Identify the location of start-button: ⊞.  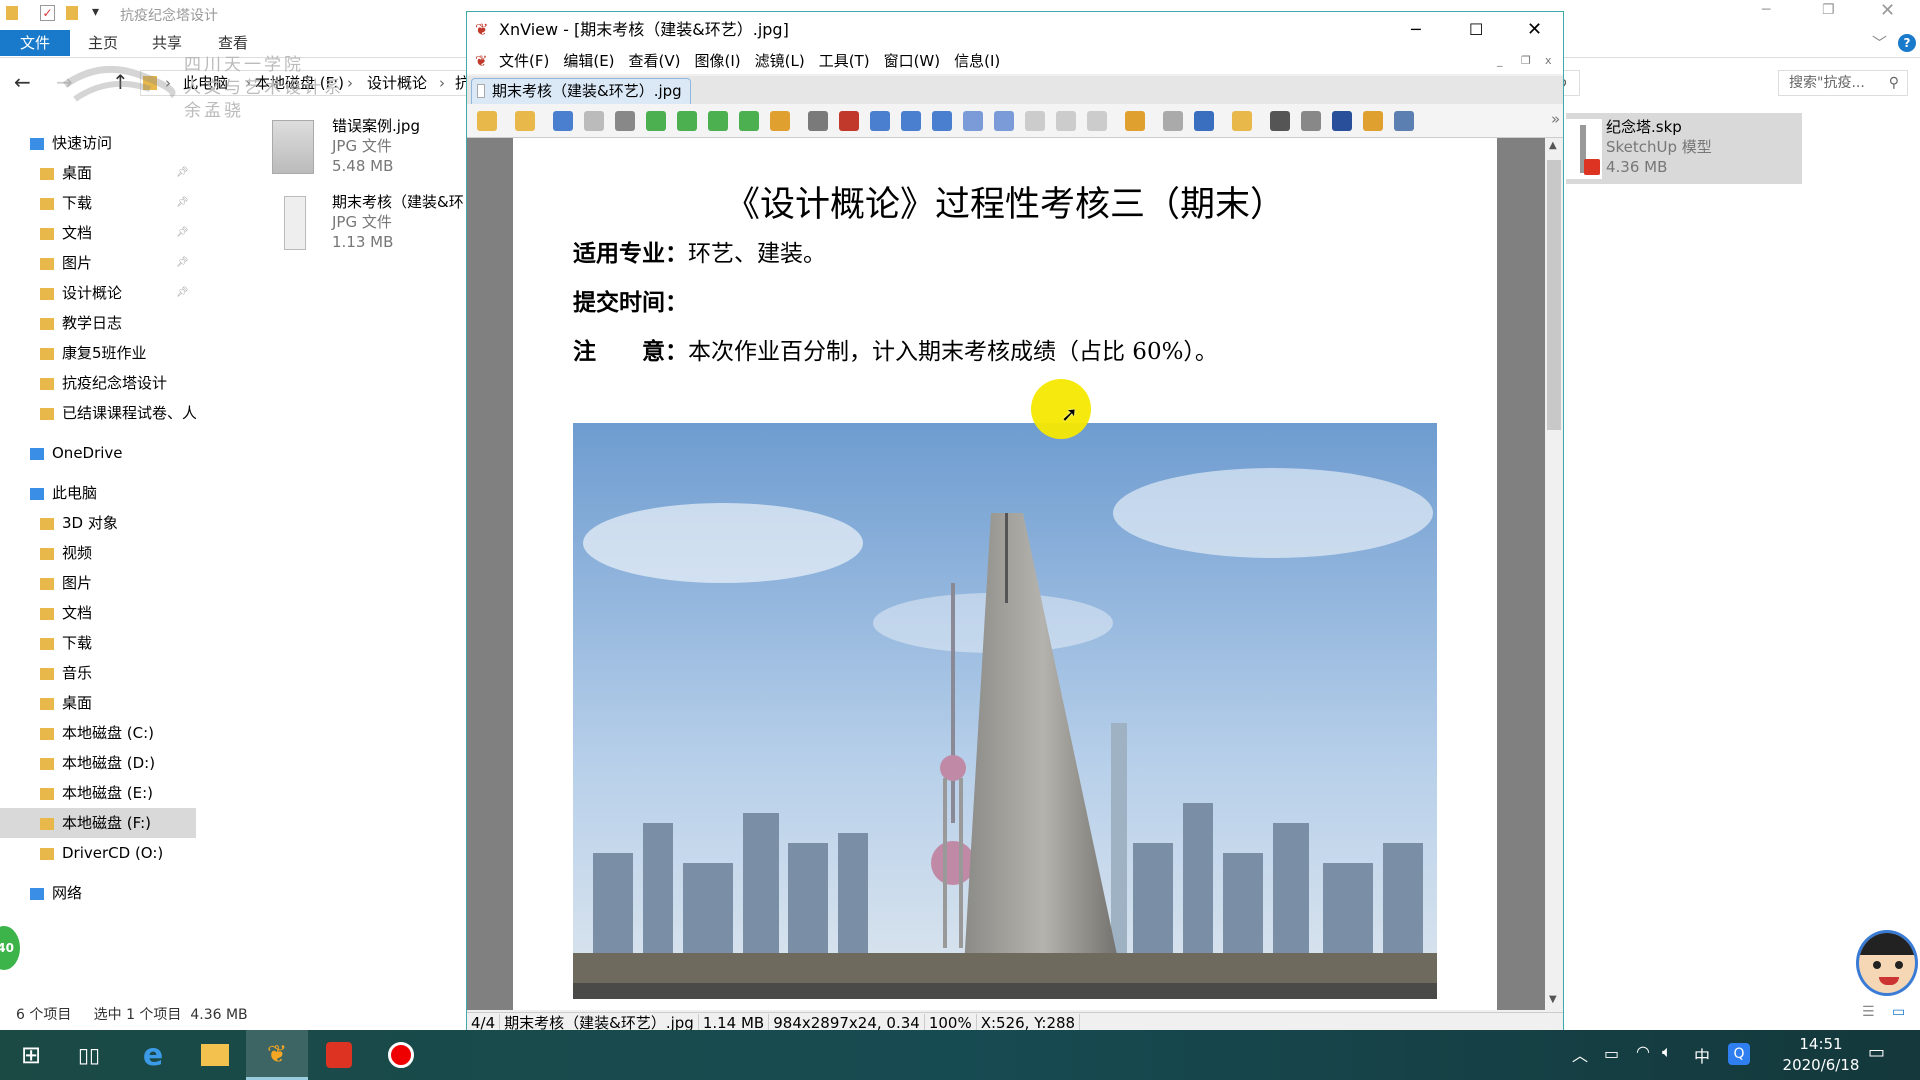
(31, 1055).